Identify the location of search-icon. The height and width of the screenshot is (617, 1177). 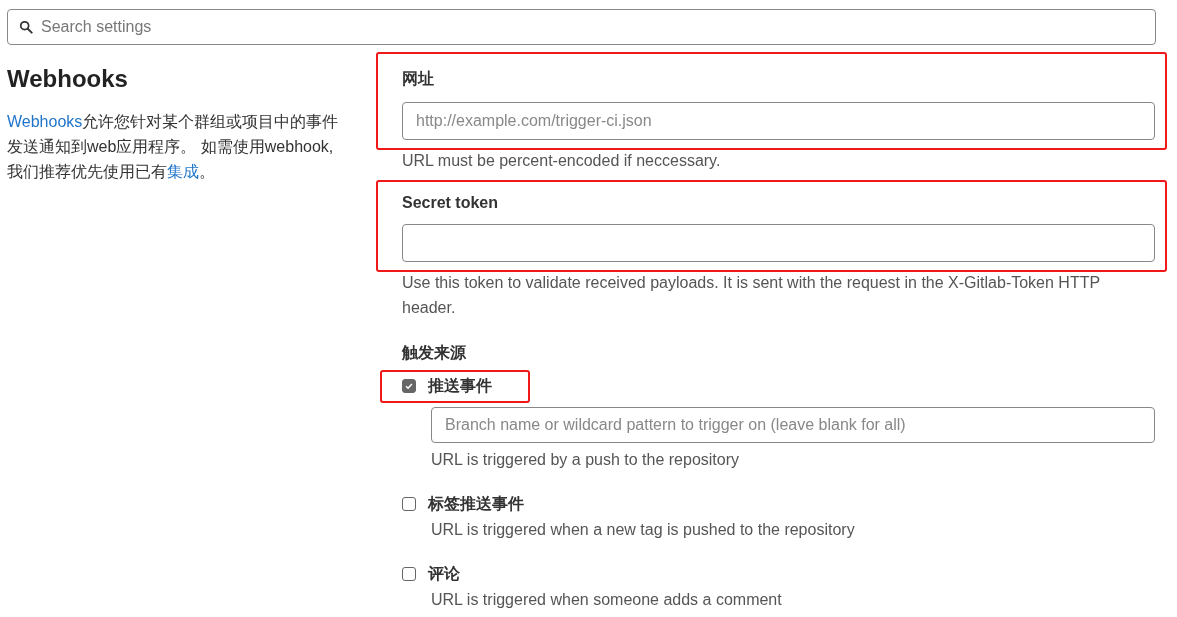
(26, 27).